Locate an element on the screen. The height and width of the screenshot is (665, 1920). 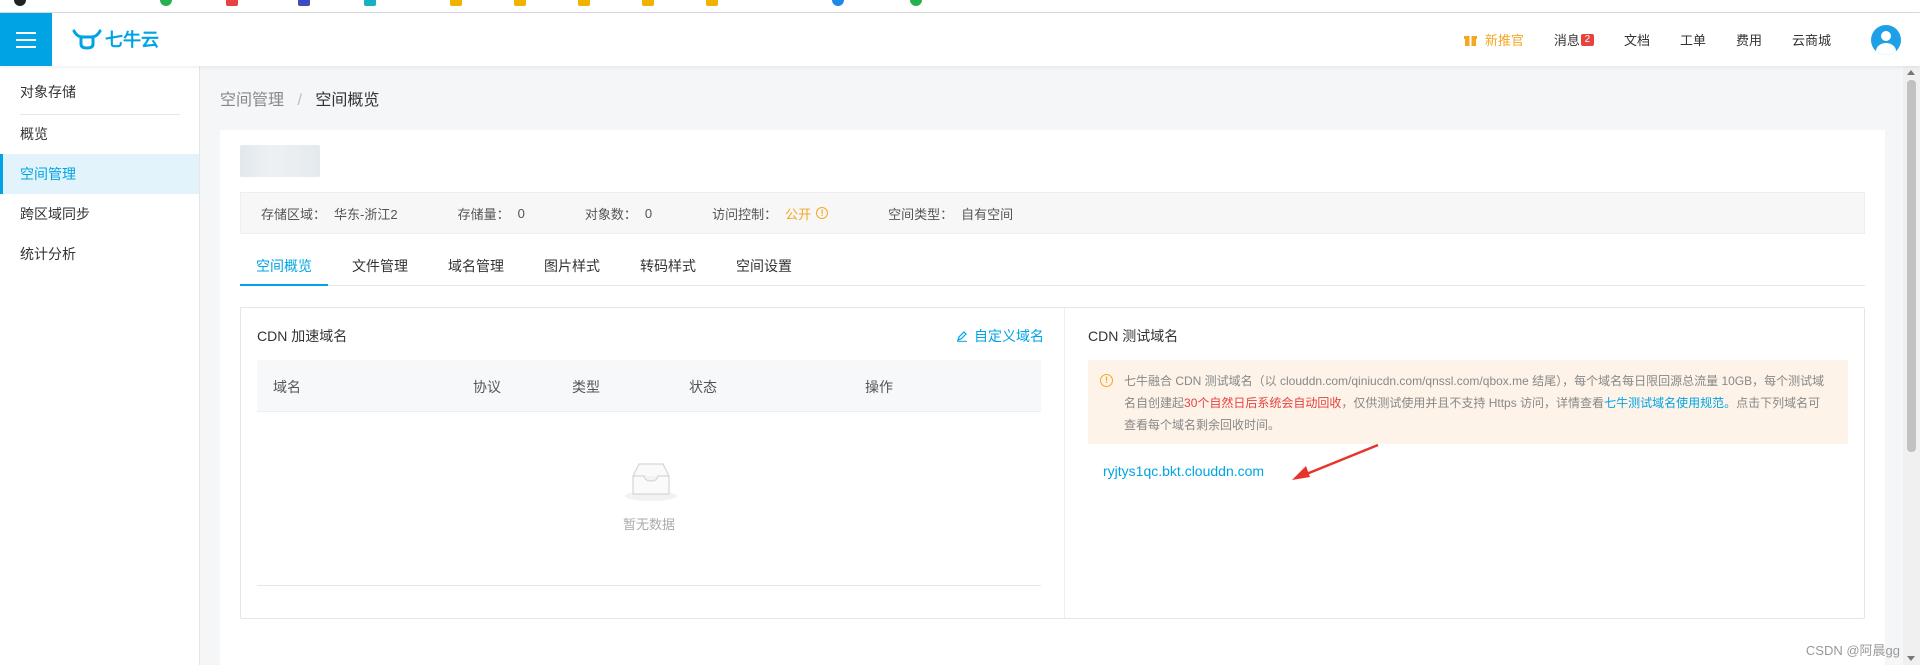
nav-messages-label: 消息 is located at coordinates (1566, 40).